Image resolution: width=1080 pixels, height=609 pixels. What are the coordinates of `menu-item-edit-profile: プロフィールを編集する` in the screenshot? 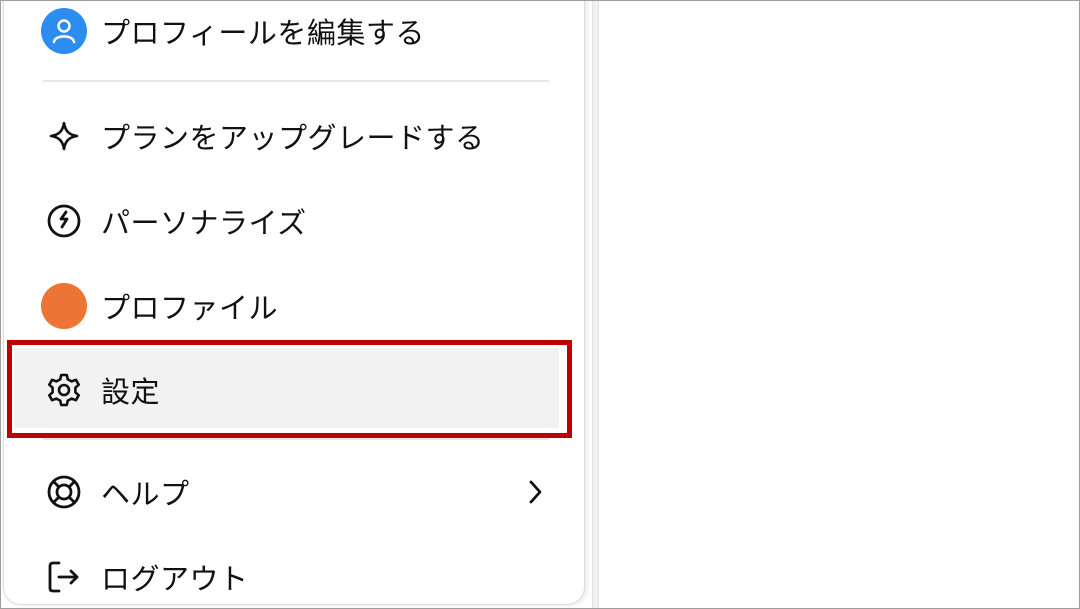 It's located at (293, 31).